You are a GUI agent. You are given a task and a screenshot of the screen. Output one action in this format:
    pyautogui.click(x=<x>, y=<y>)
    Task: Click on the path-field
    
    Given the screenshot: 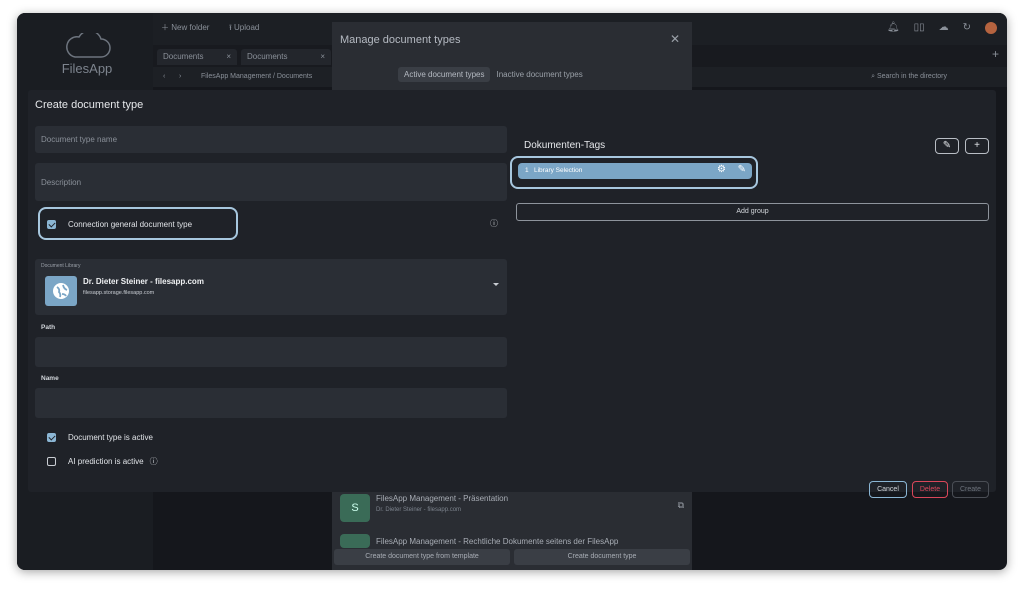 What is the action you would take?
    pyautogui.click(x=271, y=352)
    